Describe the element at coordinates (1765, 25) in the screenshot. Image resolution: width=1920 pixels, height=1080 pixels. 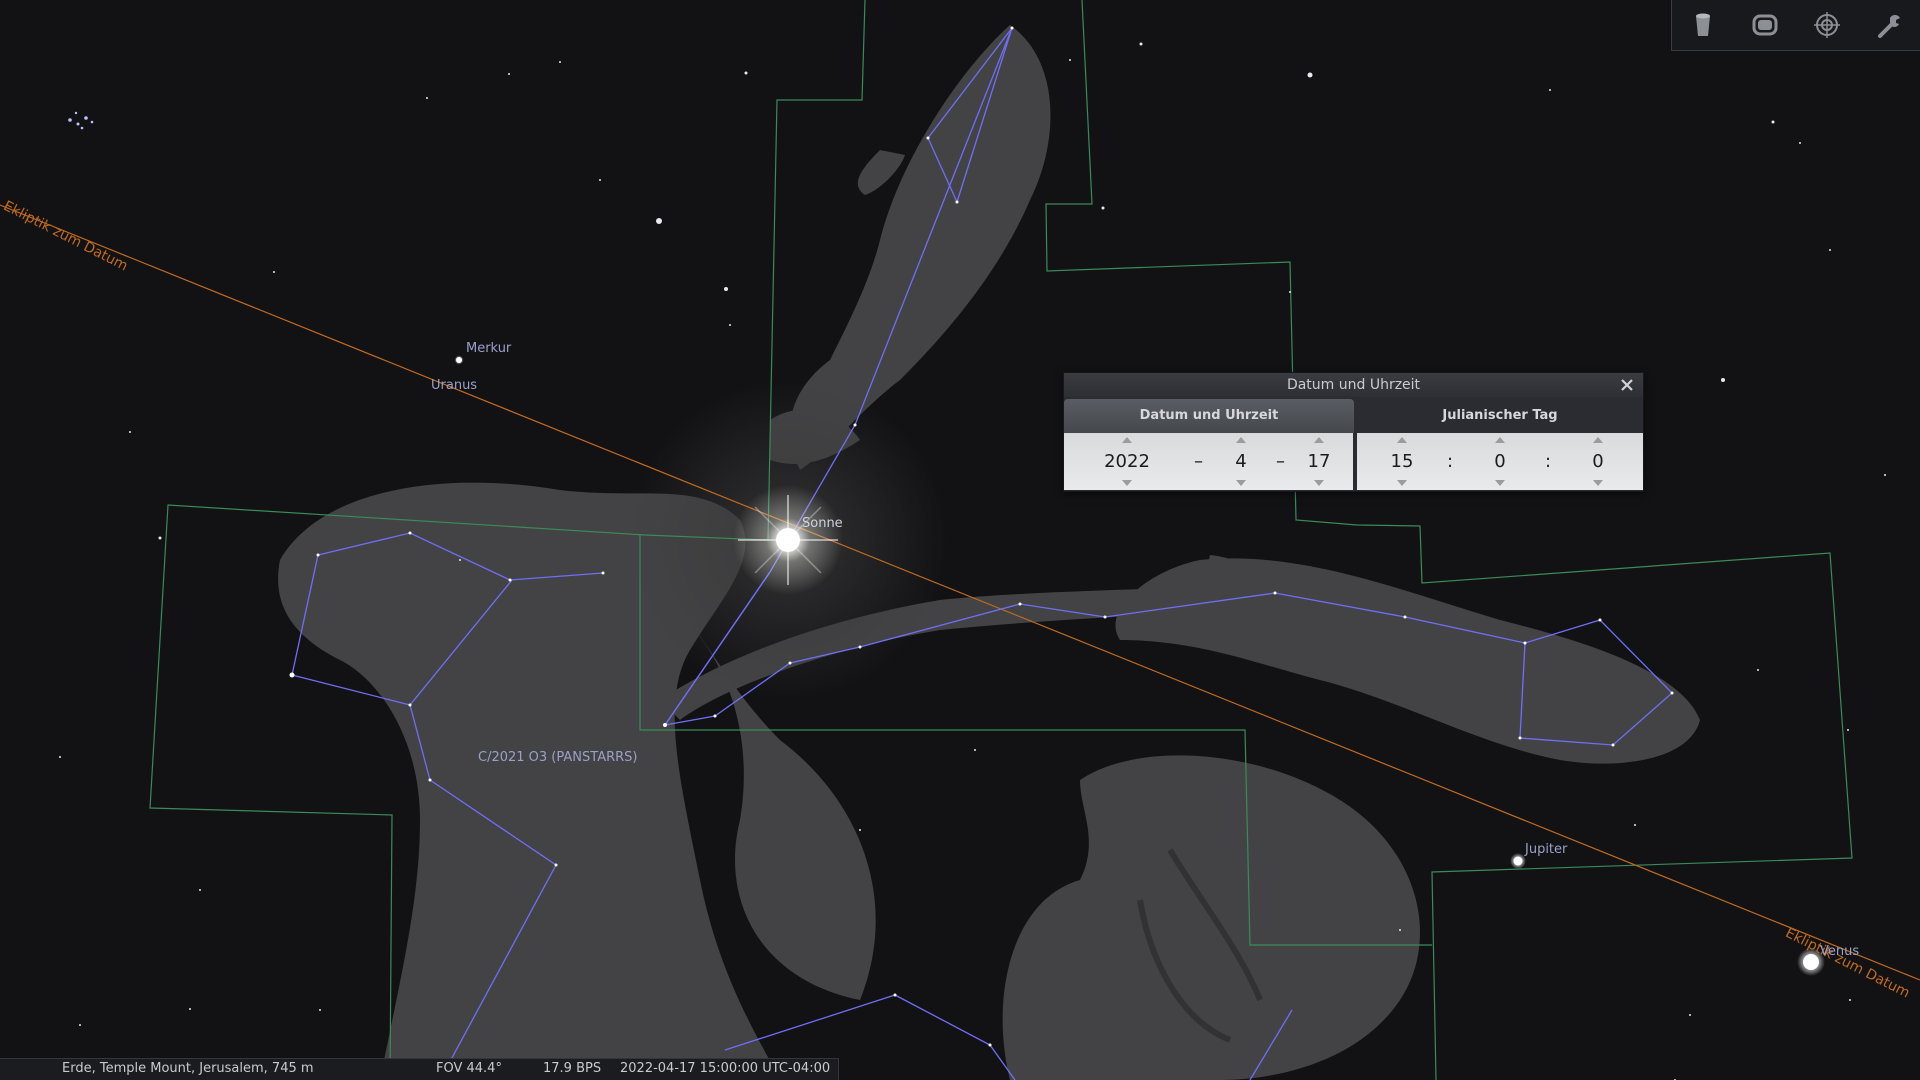
I see `fullscreen-icon` at that location.